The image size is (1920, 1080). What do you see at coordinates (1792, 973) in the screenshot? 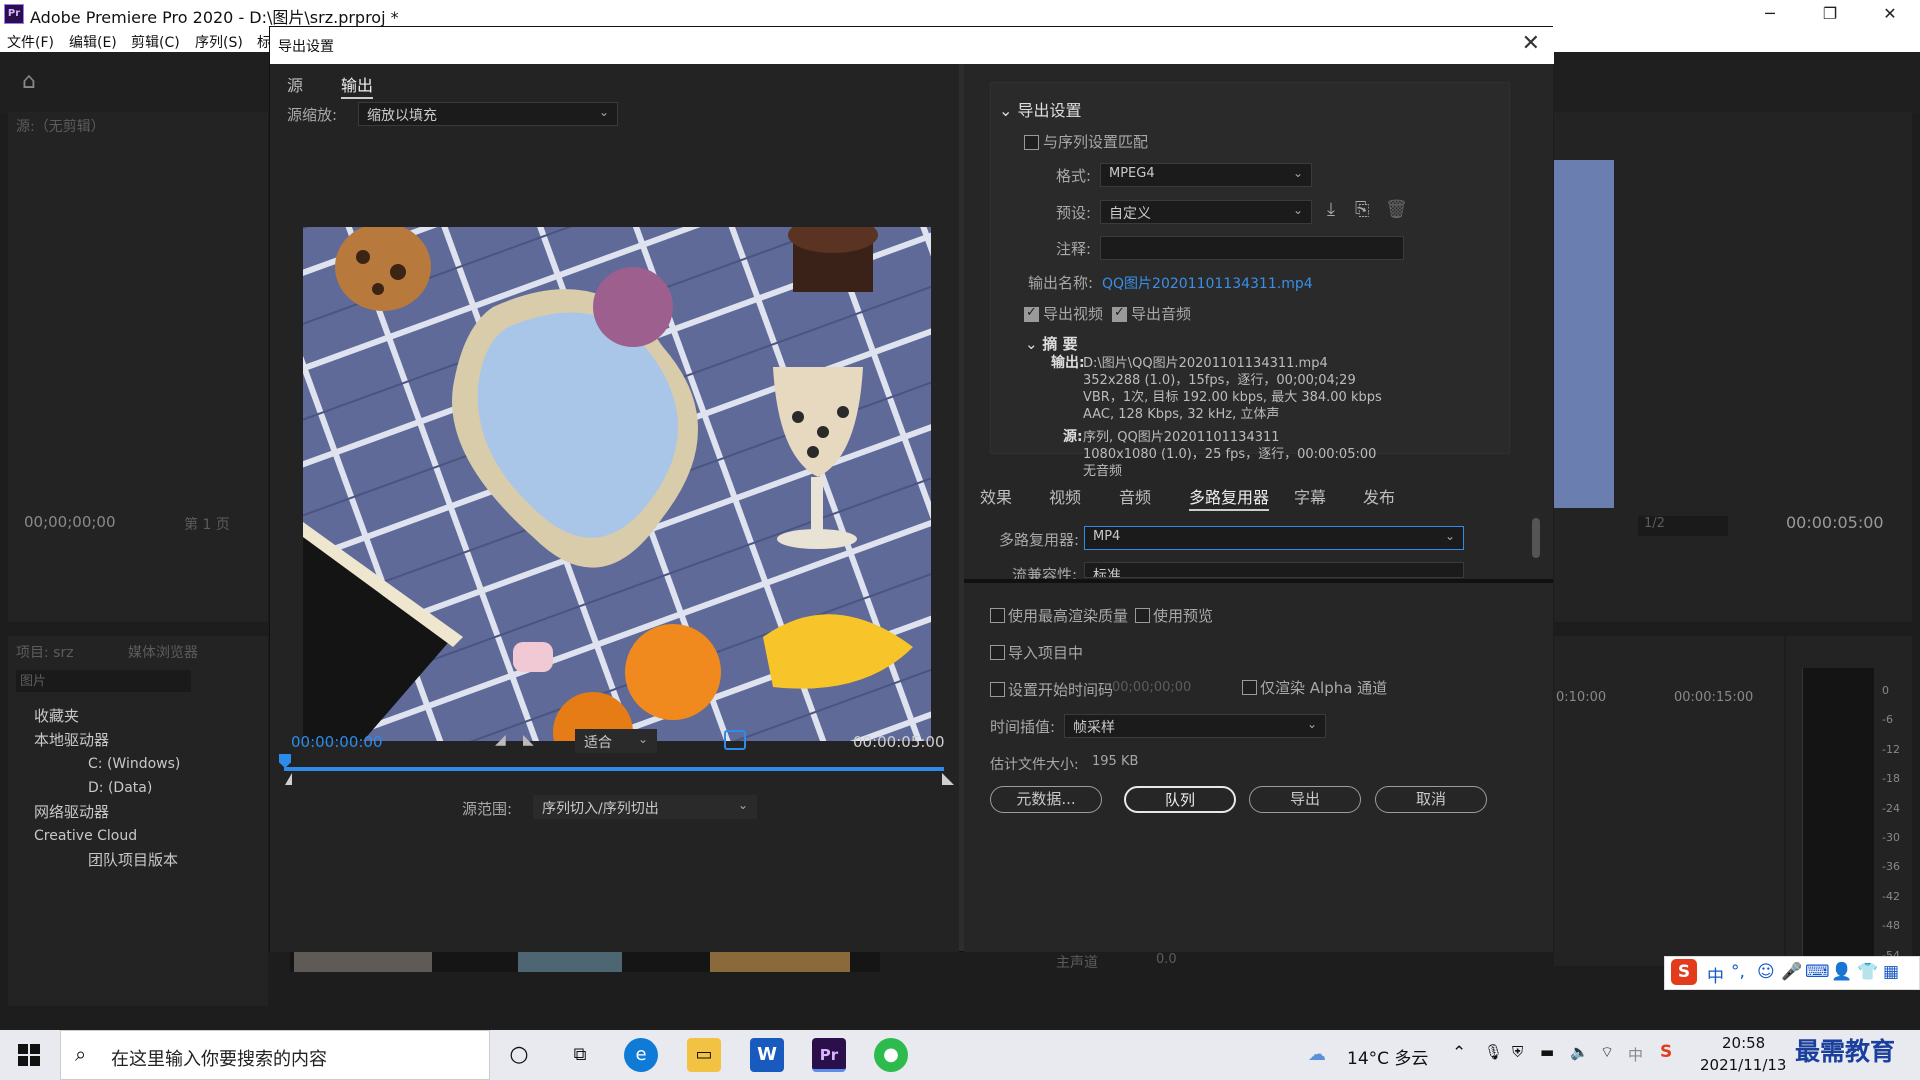
I see `ime-toolbar: S 中 °, ☺ 🎤 ⌨ 👤 👕 ▦` at bounding box center [1792, 973].